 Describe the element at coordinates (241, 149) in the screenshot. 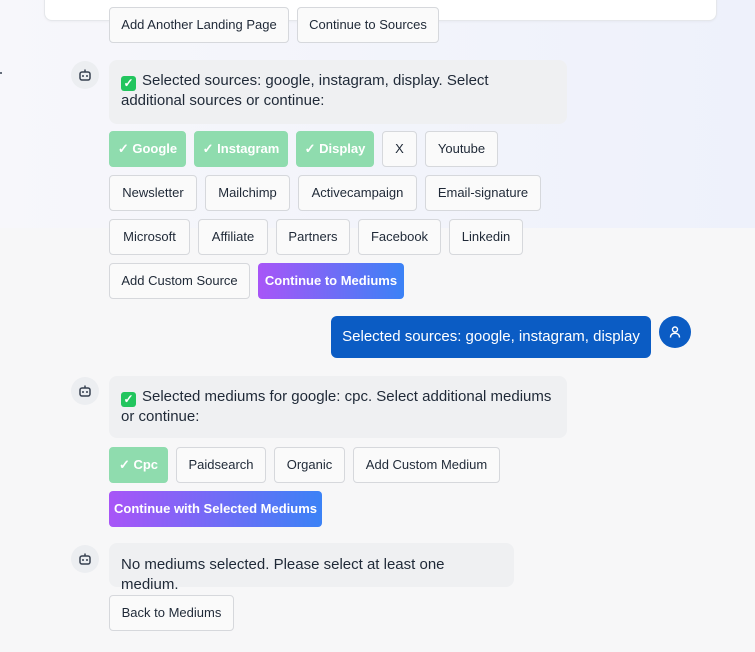

I see `source-chip-instagram: ✓ Instagram` at that location.